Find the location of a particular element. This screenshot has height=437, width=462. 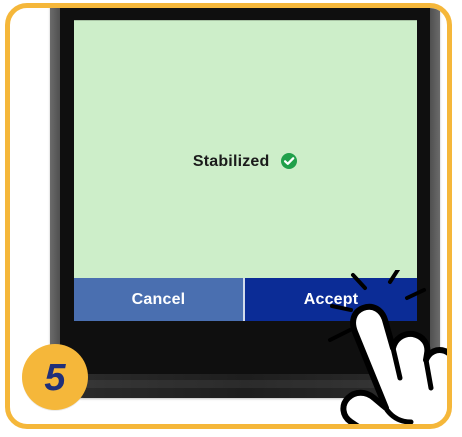

status-message: Stabilized is located at coordinates (245, 162).